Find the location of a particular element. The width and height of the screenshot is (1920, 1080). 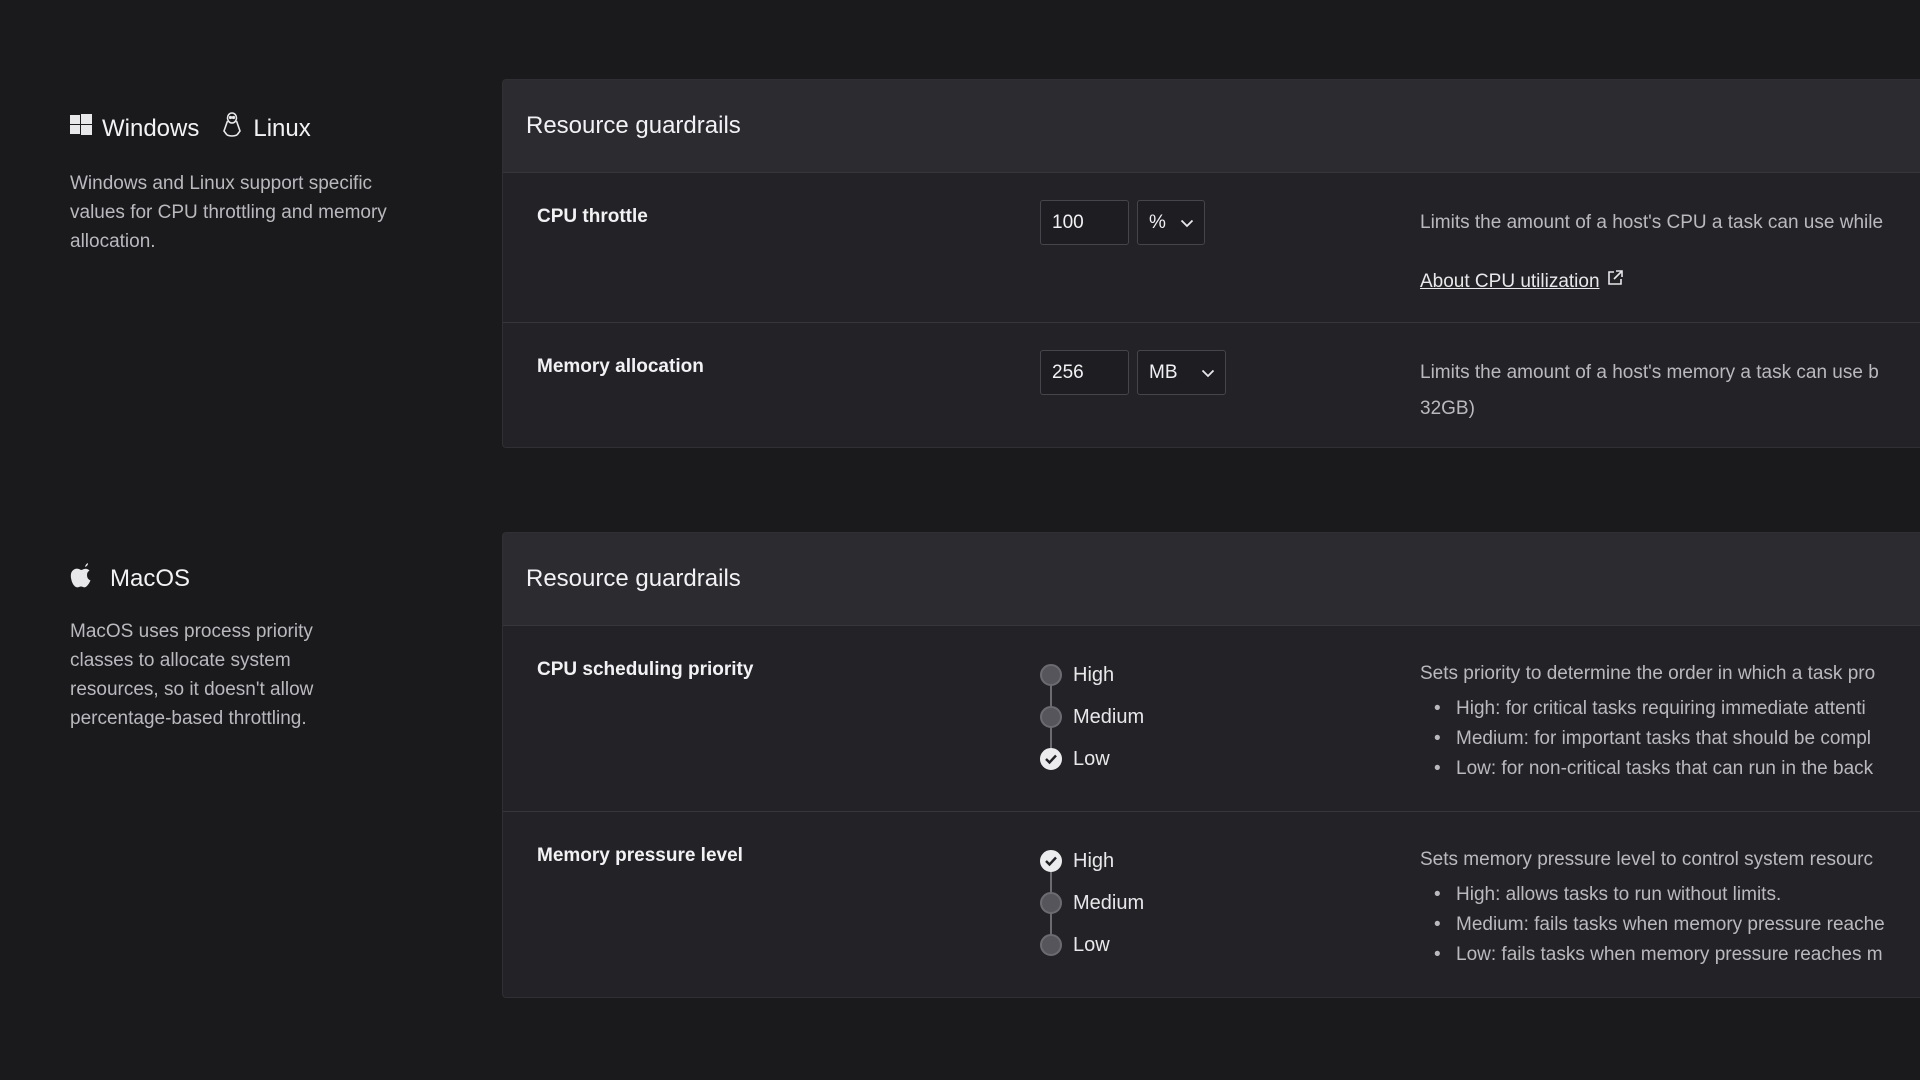

os-macos-label: MacOS is located at coordinates (150, 578).